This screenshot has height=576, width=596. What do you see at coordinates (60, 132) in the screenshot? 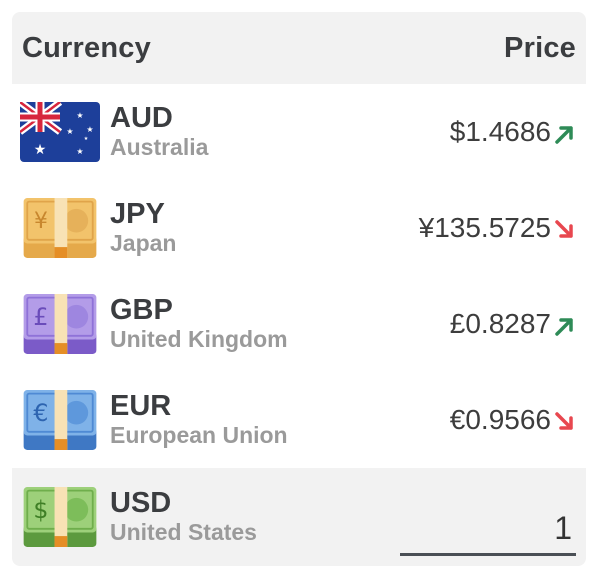
I see `australia-flag-icon: ★ ★ ★ ★ ★ ★` at bounding box center [60, 132].